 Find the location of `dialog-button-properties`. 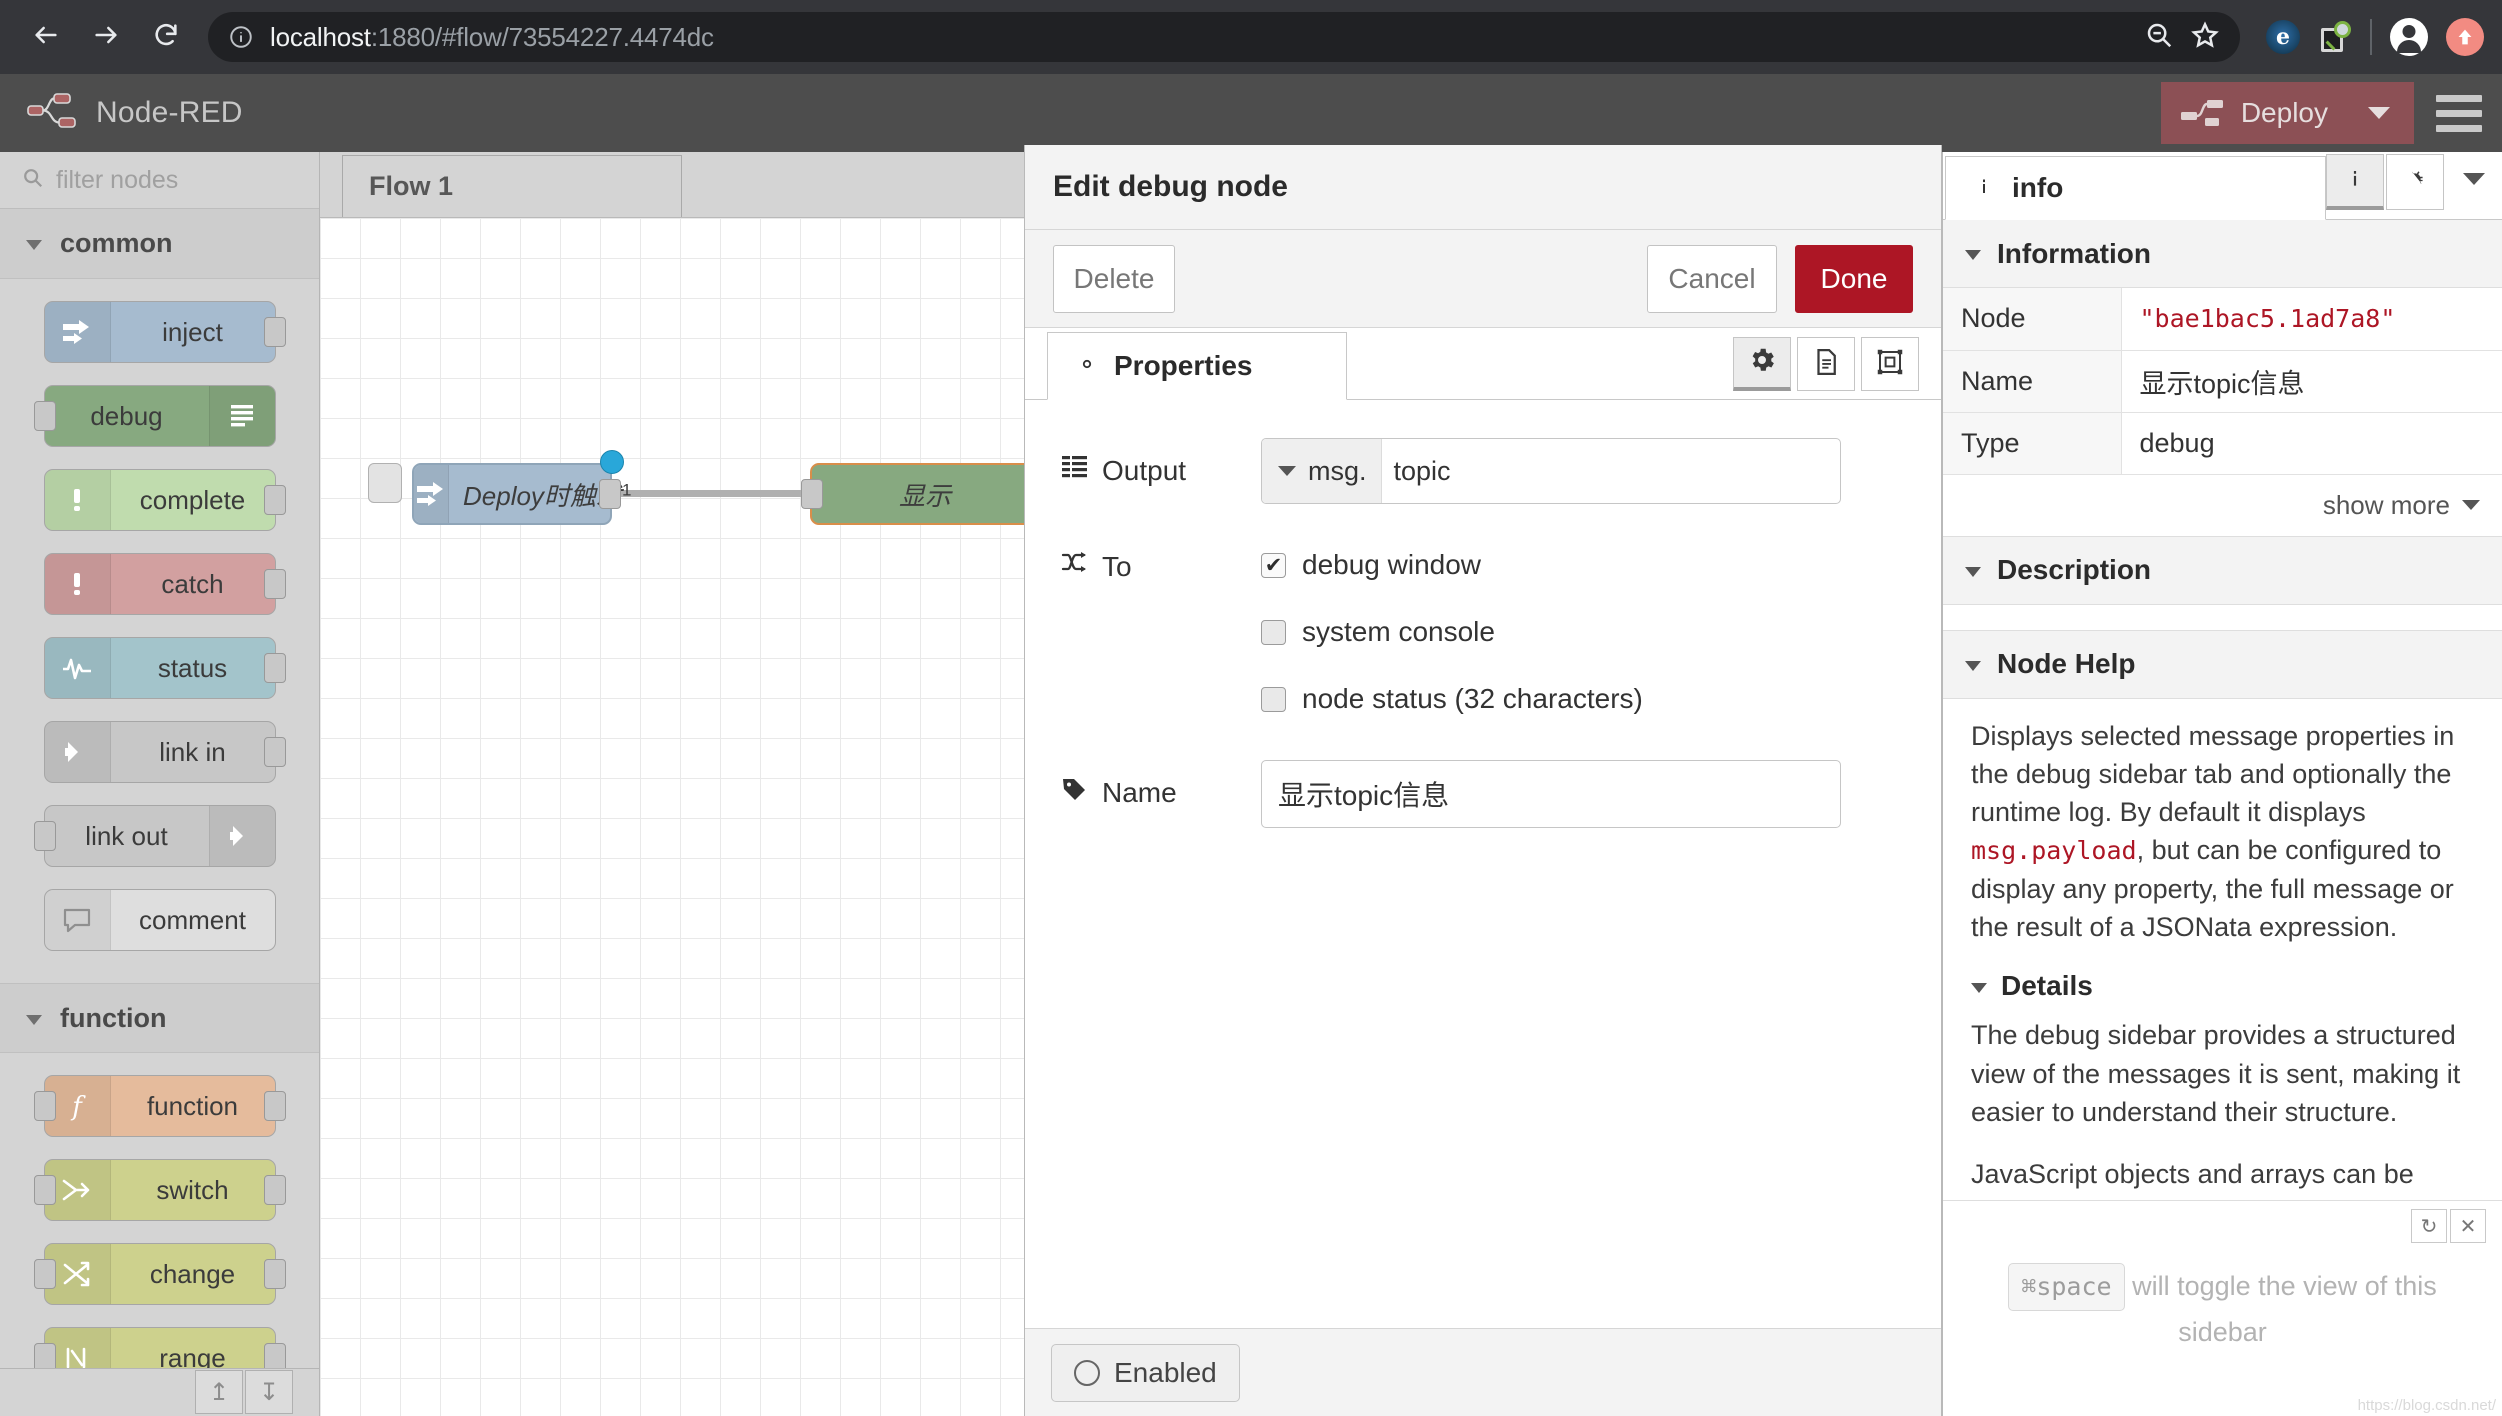

dialog-button-properties is located at coordinates (1762, 364).